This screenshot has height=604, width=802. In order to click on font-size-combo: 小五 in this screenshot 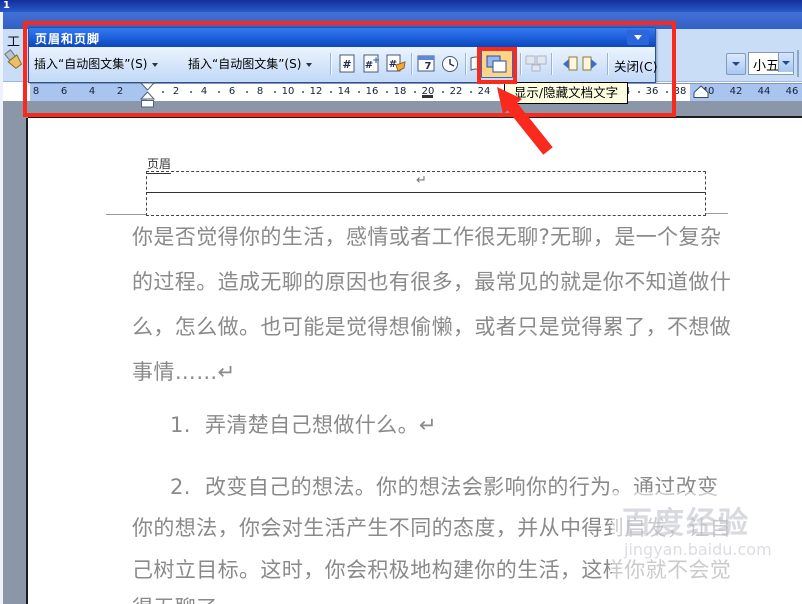, I will do `click(771, 63)`.